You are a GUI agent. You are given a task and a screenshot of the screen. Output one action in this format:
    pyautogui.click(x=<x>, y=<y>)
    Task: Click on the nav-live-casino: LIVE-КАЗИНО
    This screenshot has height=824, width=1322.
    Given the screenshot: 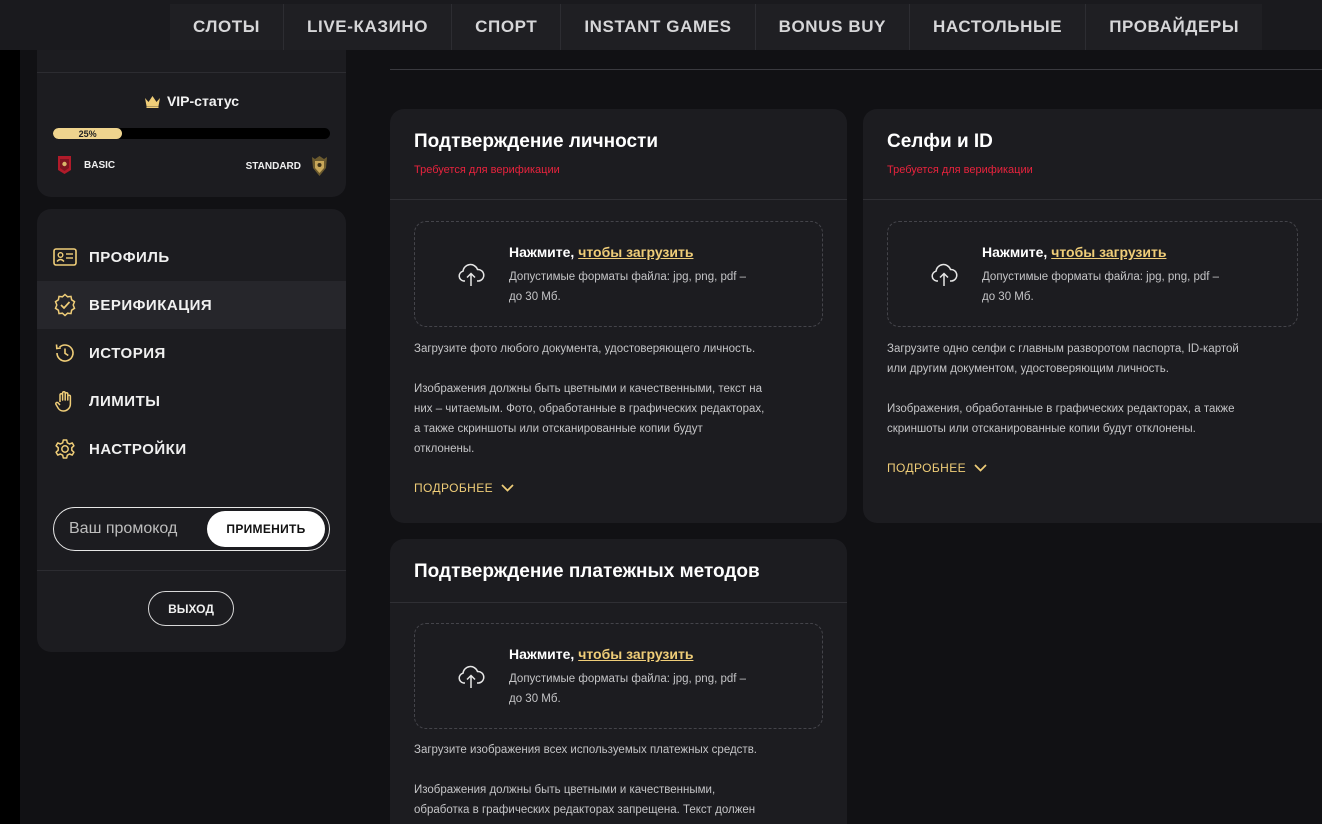 What is the action you would take?
    pyautogui.click(x=368, y=27)
    